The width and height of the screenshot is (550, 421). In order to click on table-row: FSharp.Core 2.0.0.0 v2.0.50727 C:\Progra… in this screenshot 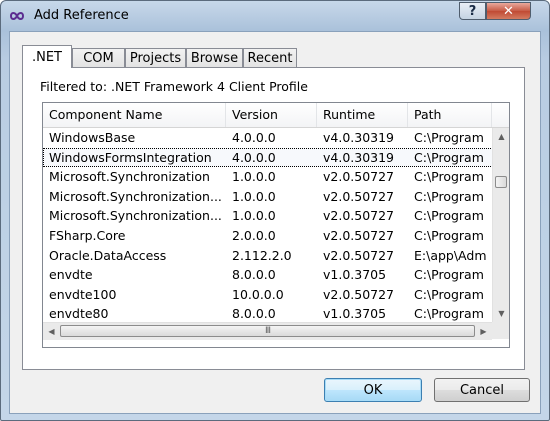, I will do `click(268, 236)`.